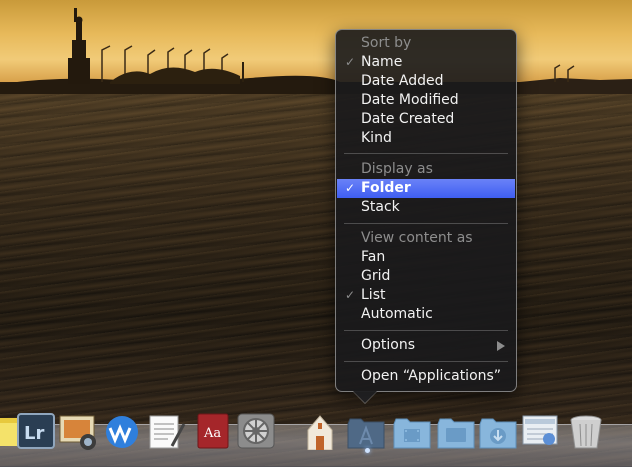  Describe the element at coordinates (386, 188) in the screenshot. I see `menu-item-label: Folder` at that location.